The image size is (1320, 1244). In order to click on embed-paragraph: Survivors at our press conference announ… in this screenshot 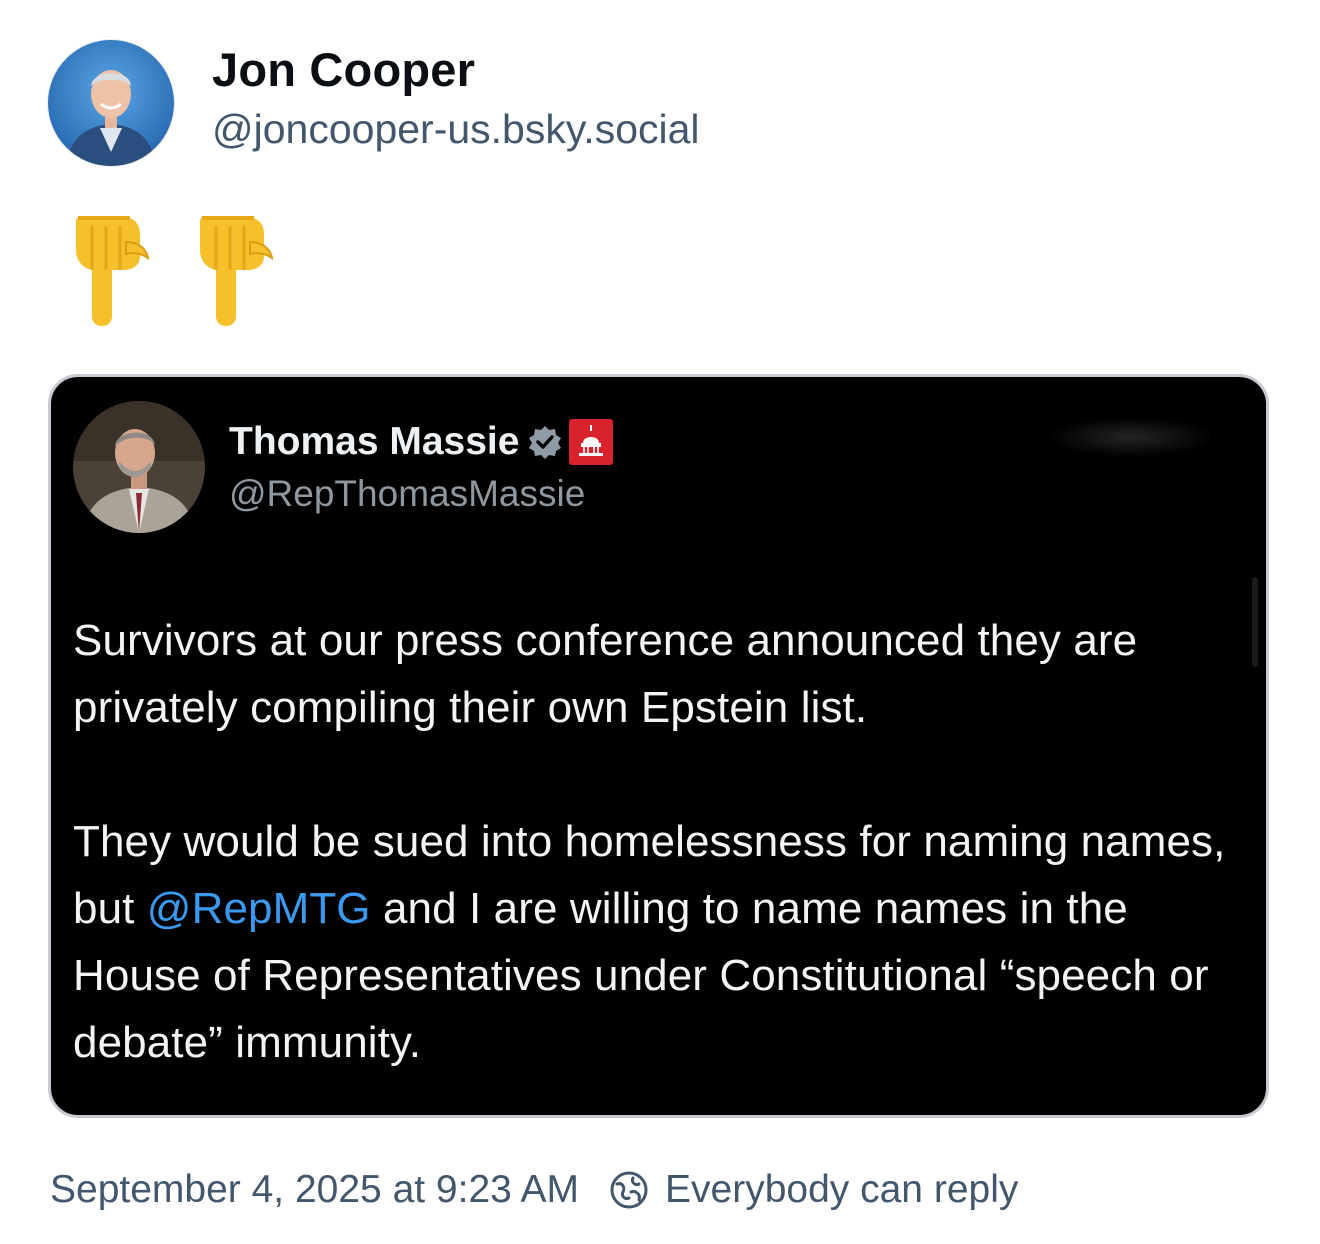, I will do `click(605, 674)`.